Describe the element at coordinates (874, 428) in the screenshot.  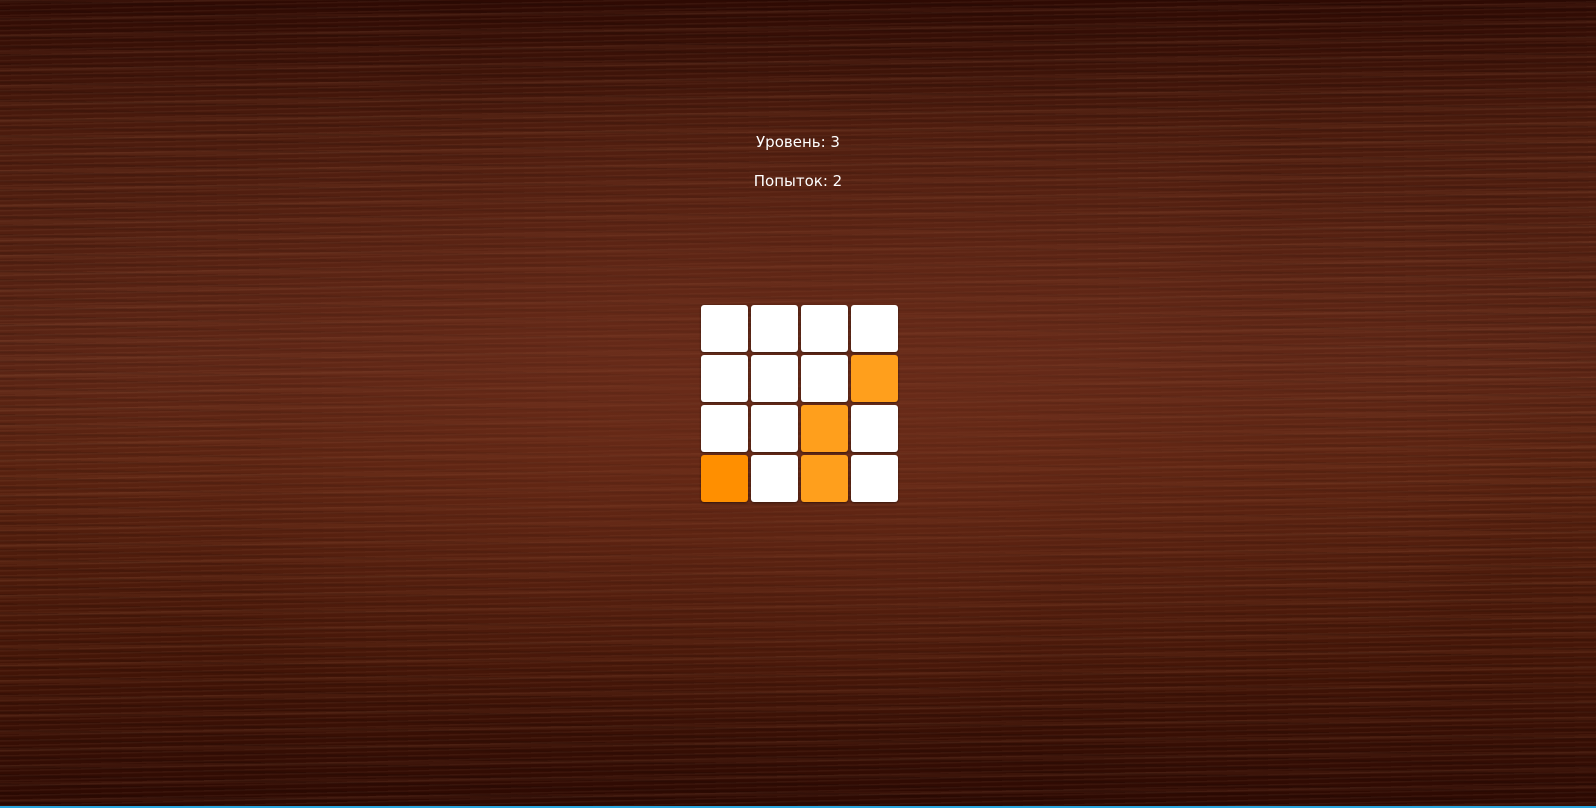
I see `board-cell-r3-c4` at that location.